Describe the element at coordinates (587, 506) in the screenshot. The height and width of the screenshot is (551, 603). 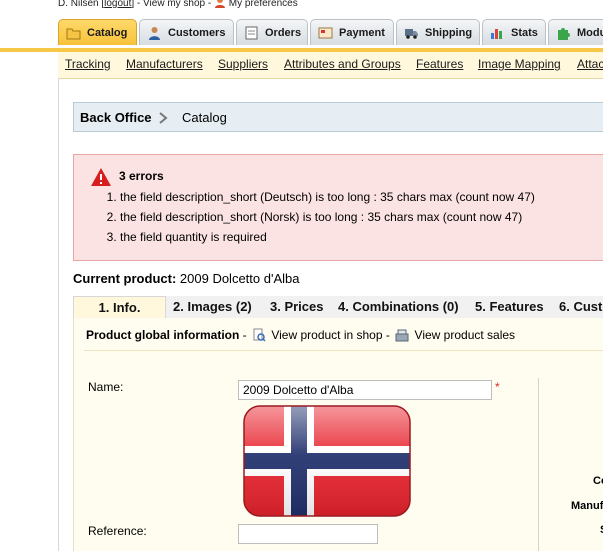
I see `truncated-label: Manuf` at that location.